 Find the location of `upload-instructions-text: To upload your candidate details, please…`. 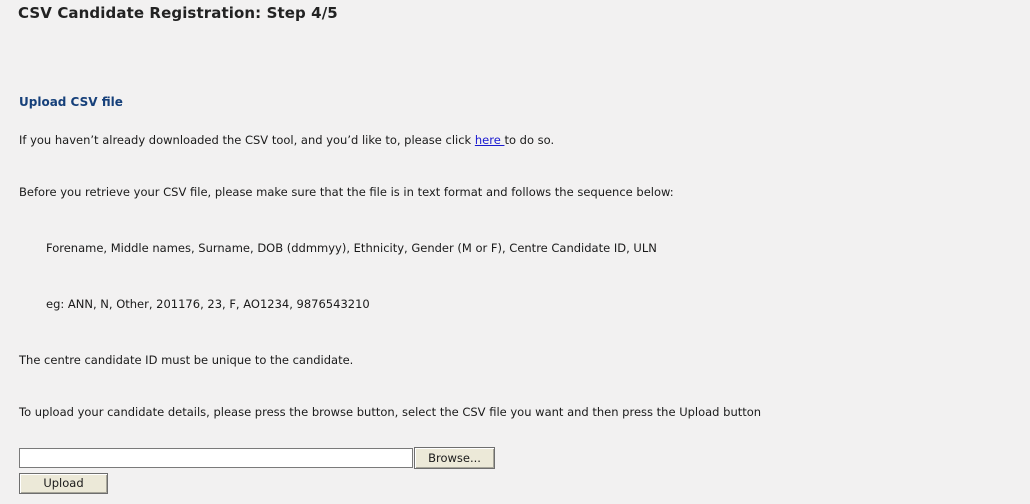

upload-instructions-text: To upload your candidate details, please… is located at coordinates (390, 412).